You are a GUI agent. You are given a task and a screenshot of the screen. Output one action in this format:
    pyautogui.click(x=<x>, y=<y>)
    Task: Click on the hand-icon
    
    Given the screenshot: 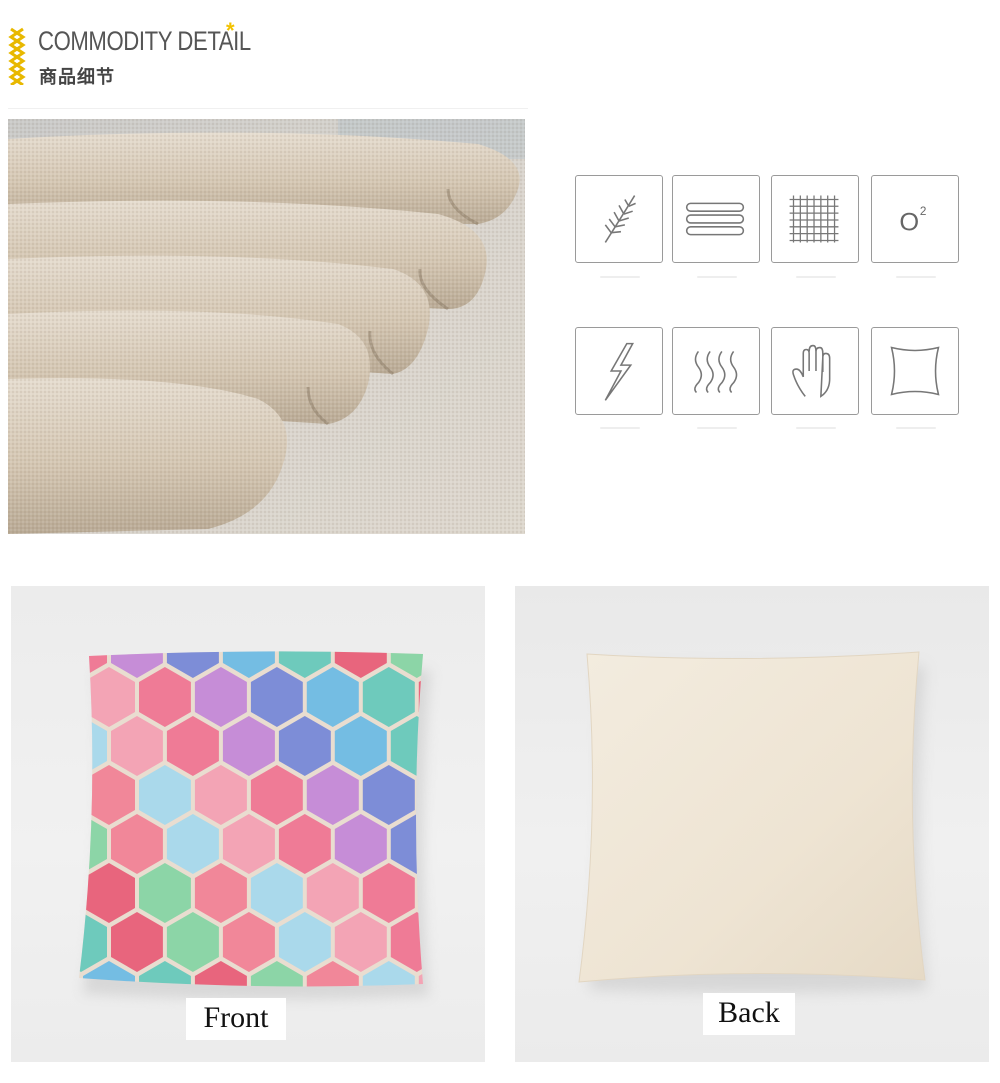 What is the action you would take?
    pyautogui.click(x=815, y=371)
    